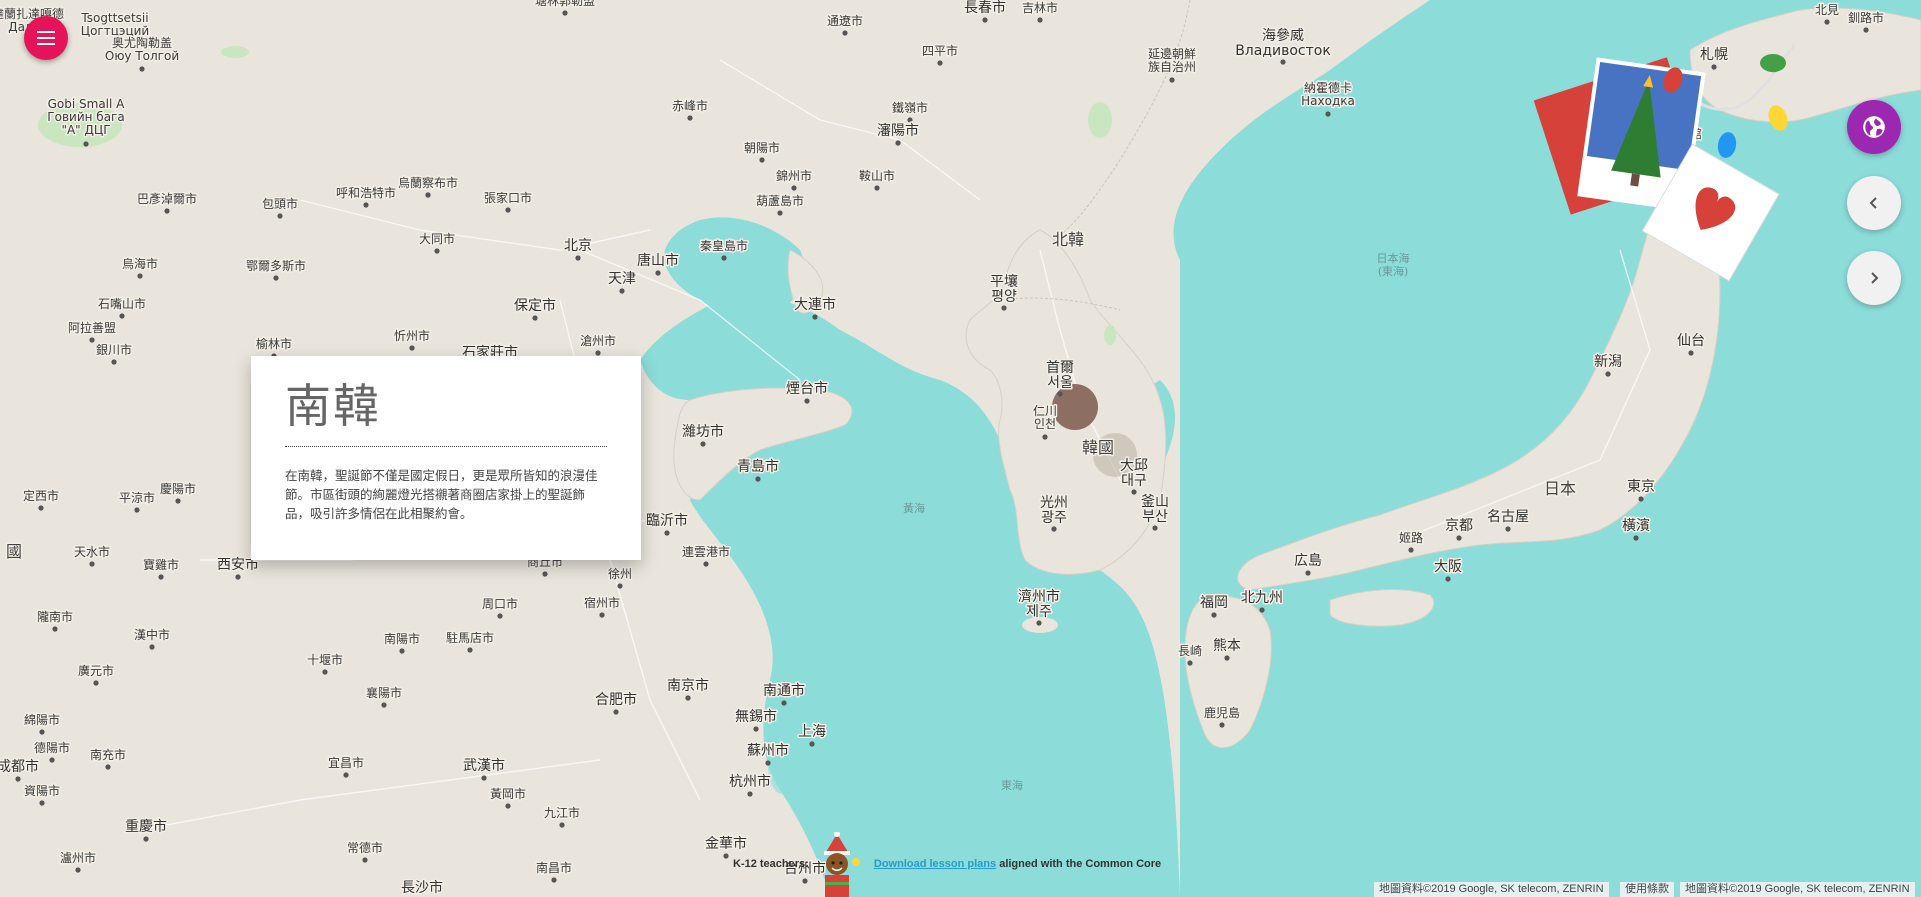 This screenshot has height=897, width=1921. What do you see at coordinates (1100, 120) in the screenshot?
I see `green-patch` at bounding box center [1100, 120].